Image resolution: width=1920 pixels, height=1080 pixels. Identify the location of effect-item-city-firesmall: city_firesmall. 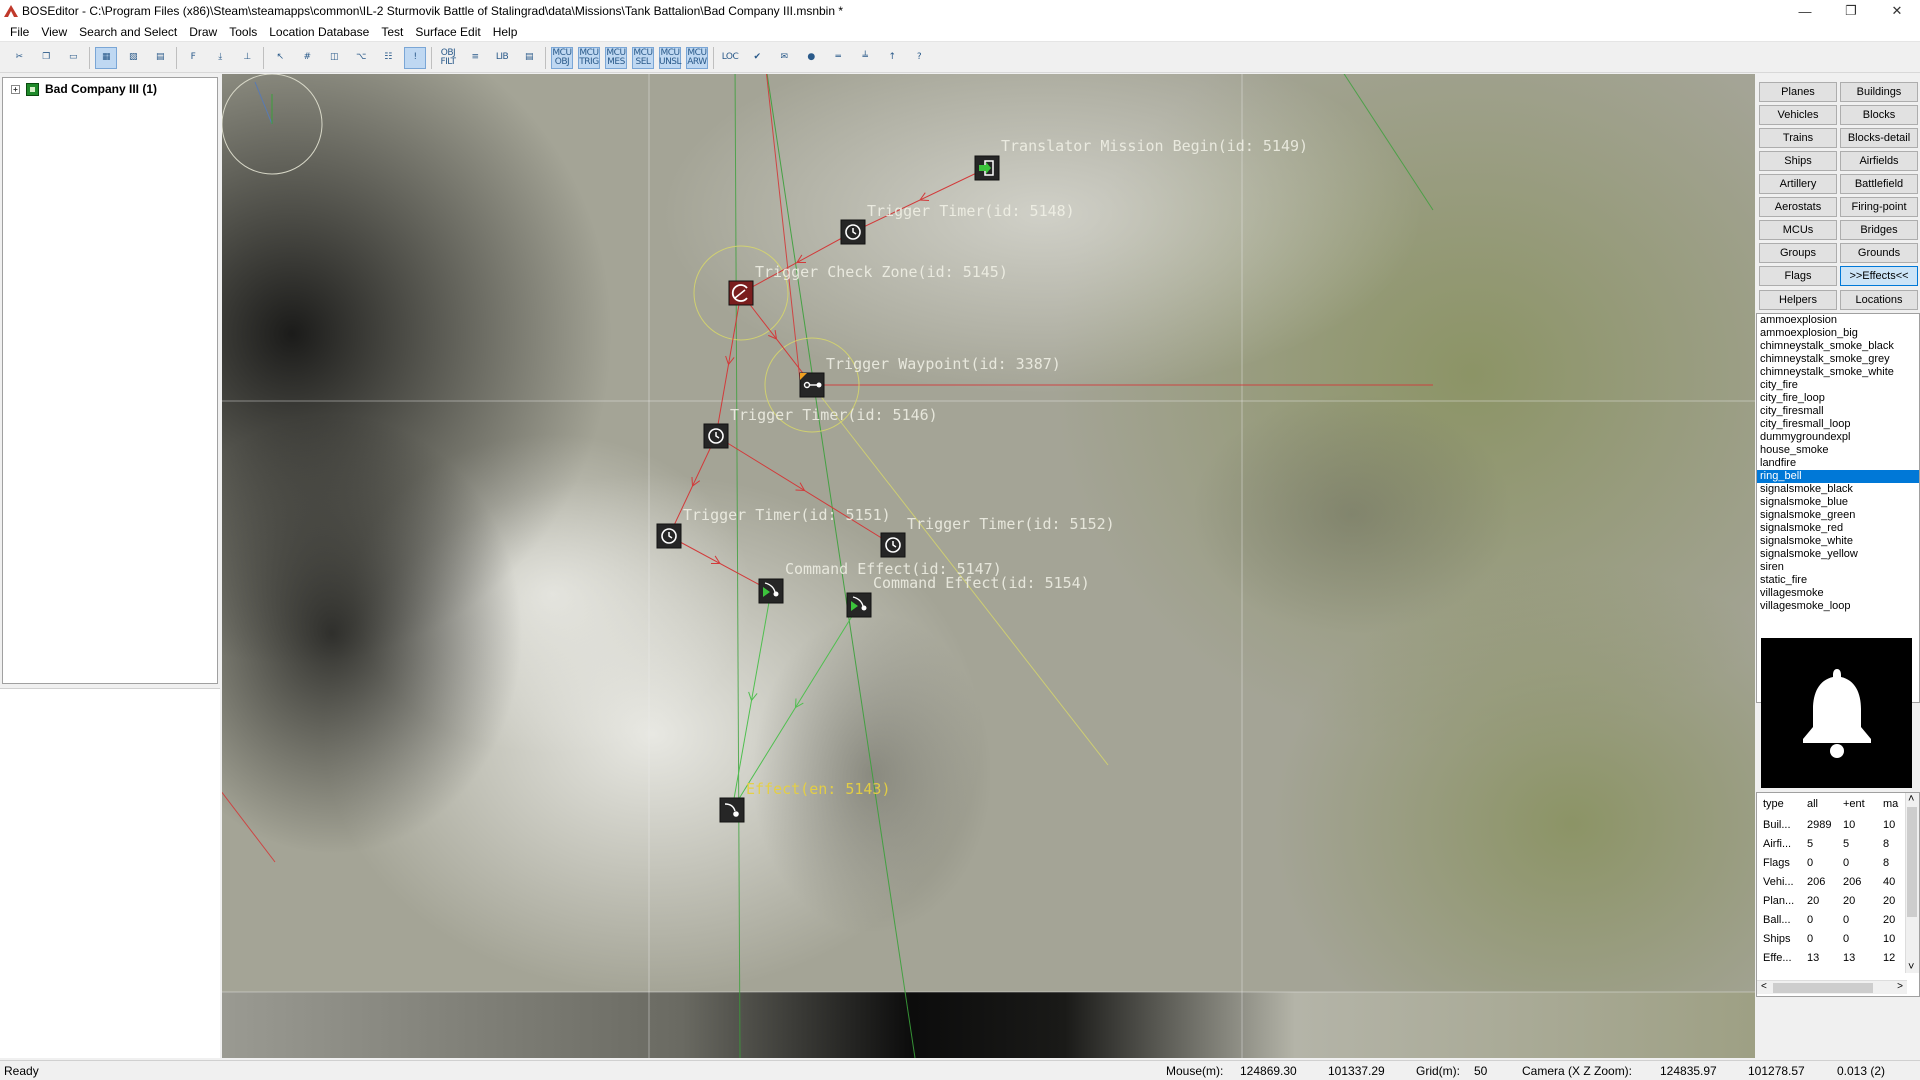
(1838, 411).